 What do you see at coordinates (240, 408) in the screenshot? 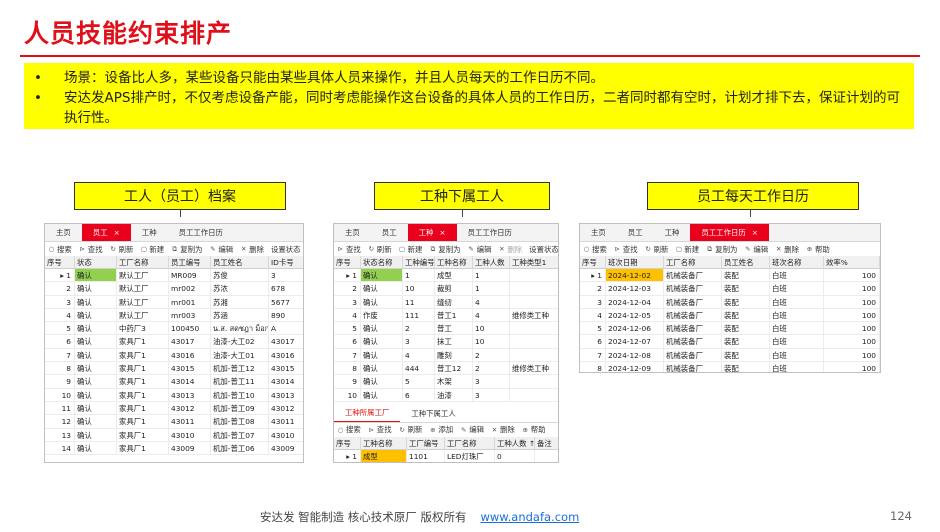
I see `table-cell: 机加-普工09` at bounding box center [240, 408].